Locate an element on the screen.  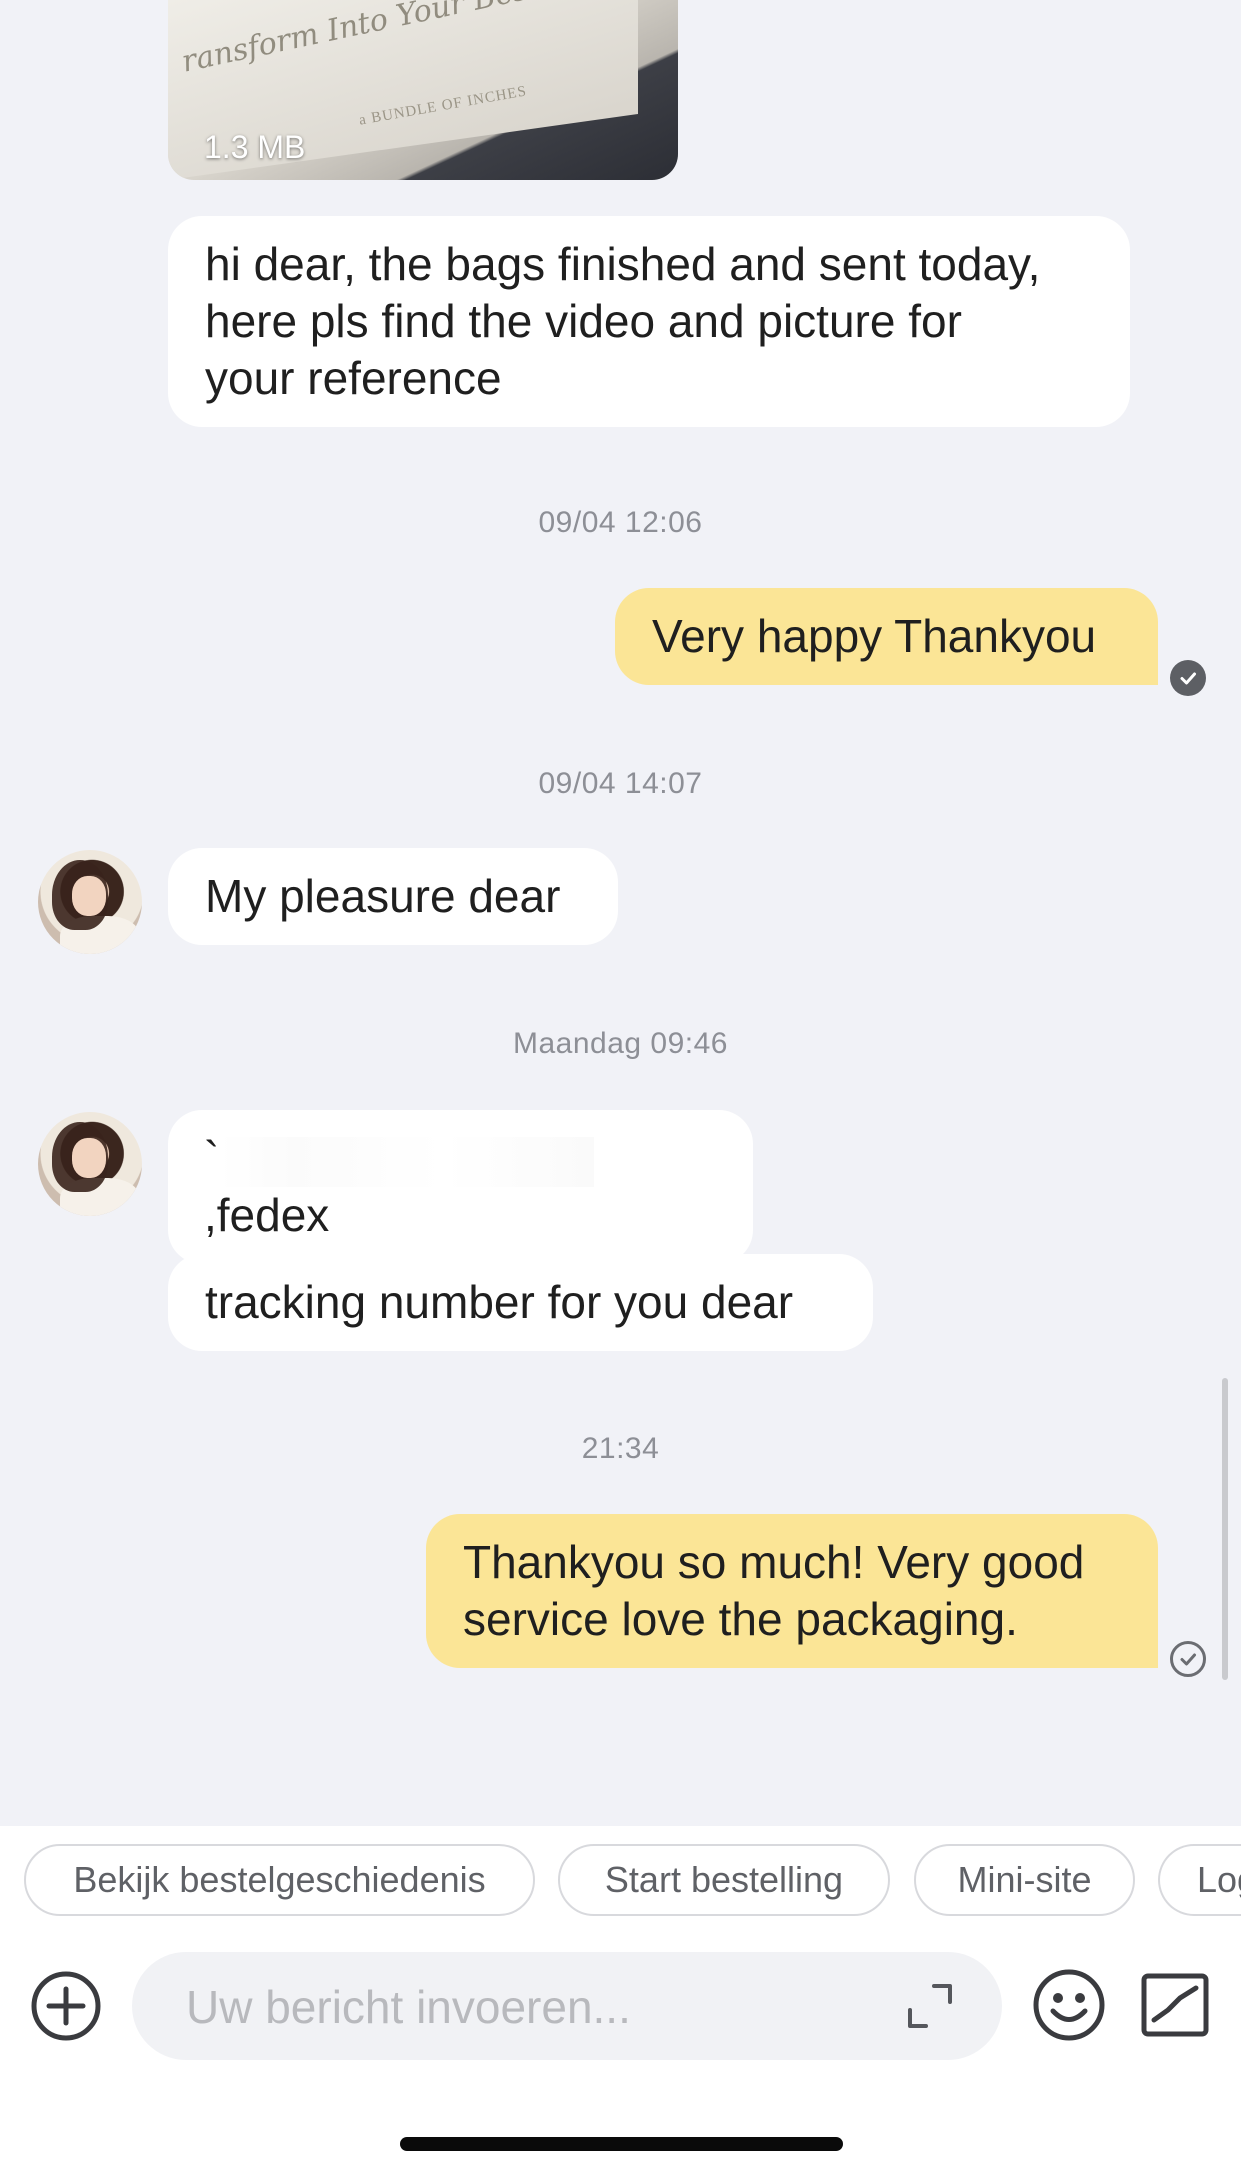
redacted-tracking-number is located at coordinates (407, 1161).